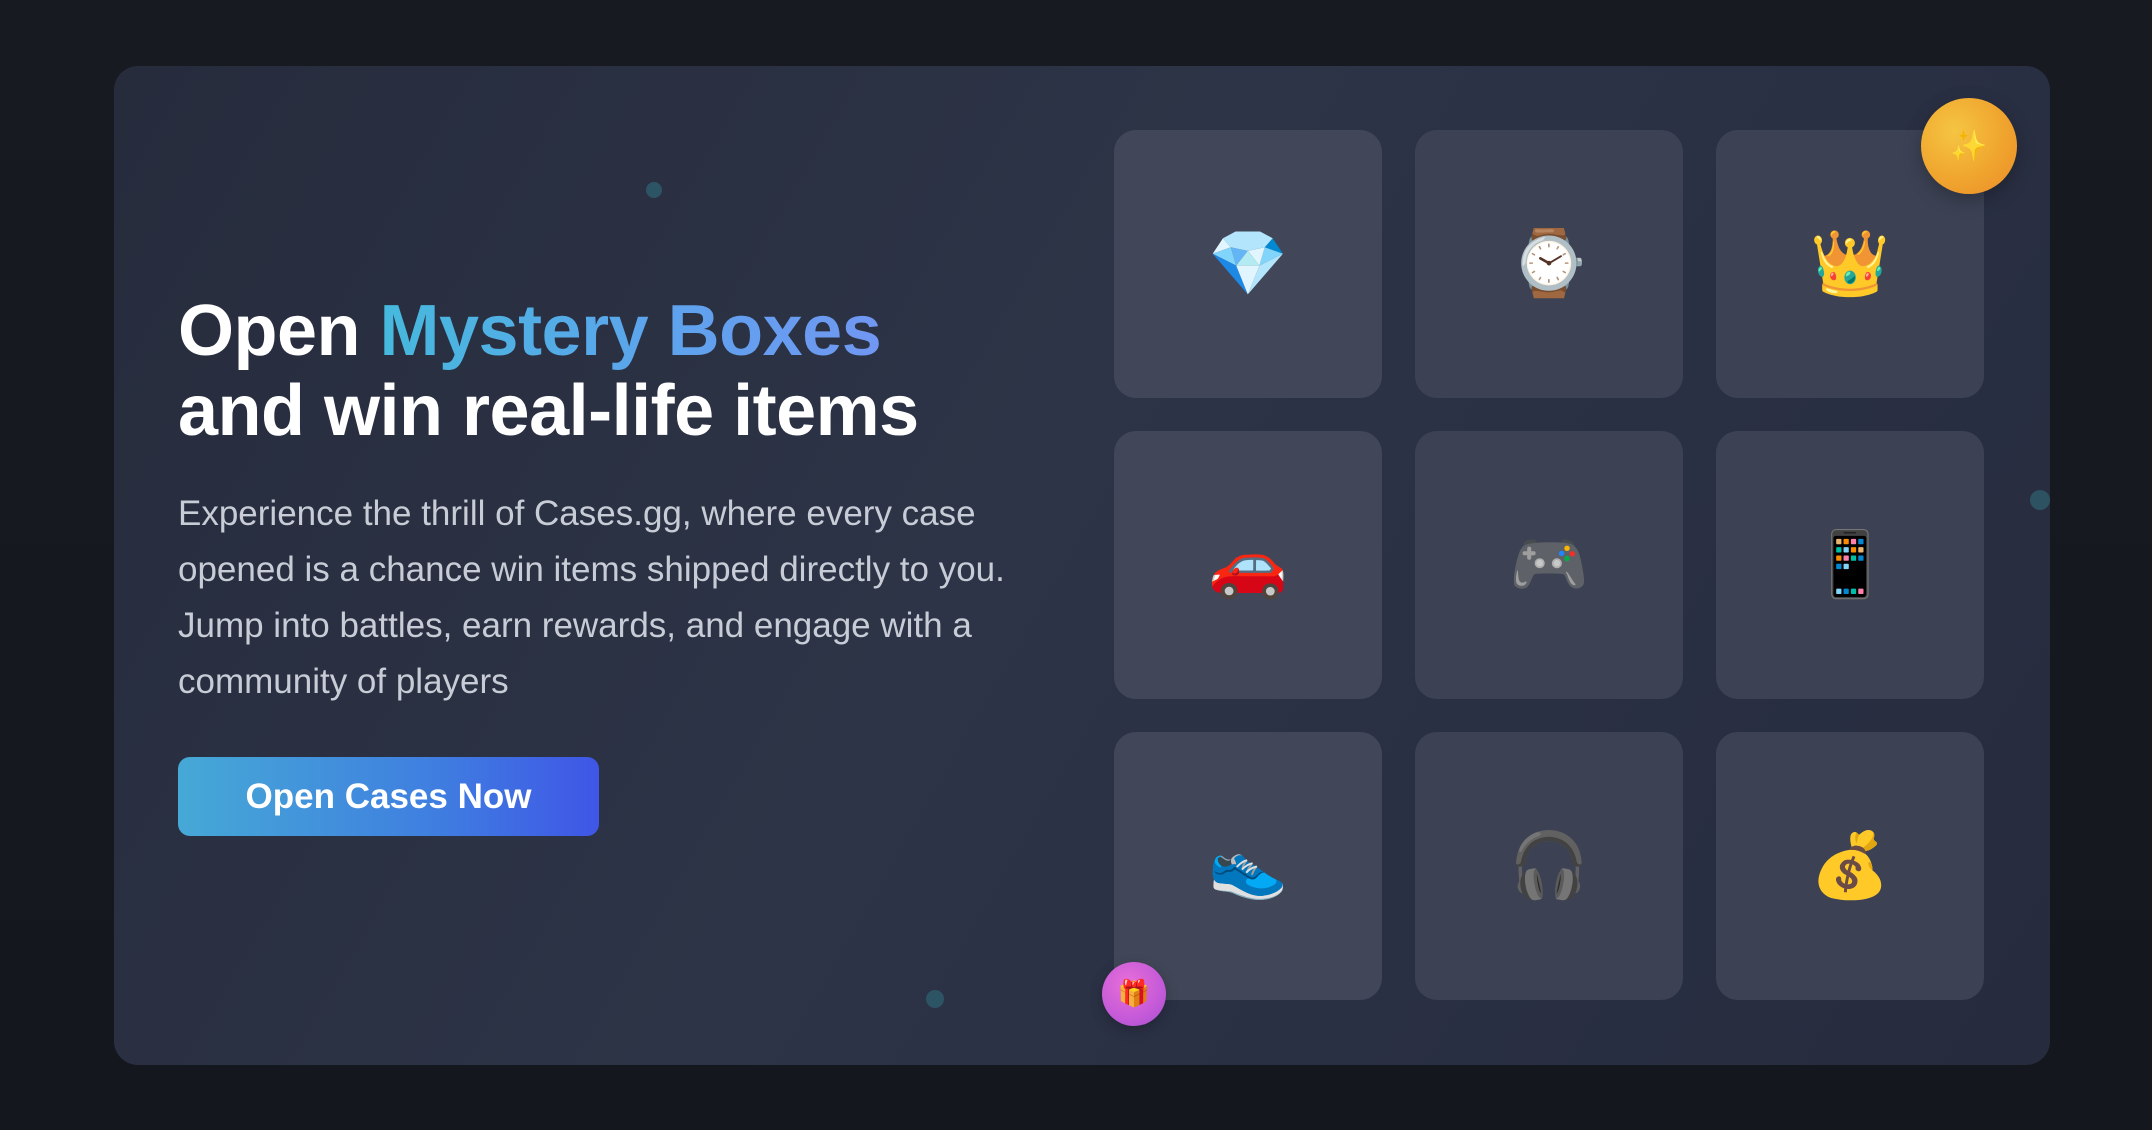 The image size is (2152, 1130). Describe the element at coordinates (630, 331) in the screenshot. I see `headline-accent: Mystery Boxes` at that location.